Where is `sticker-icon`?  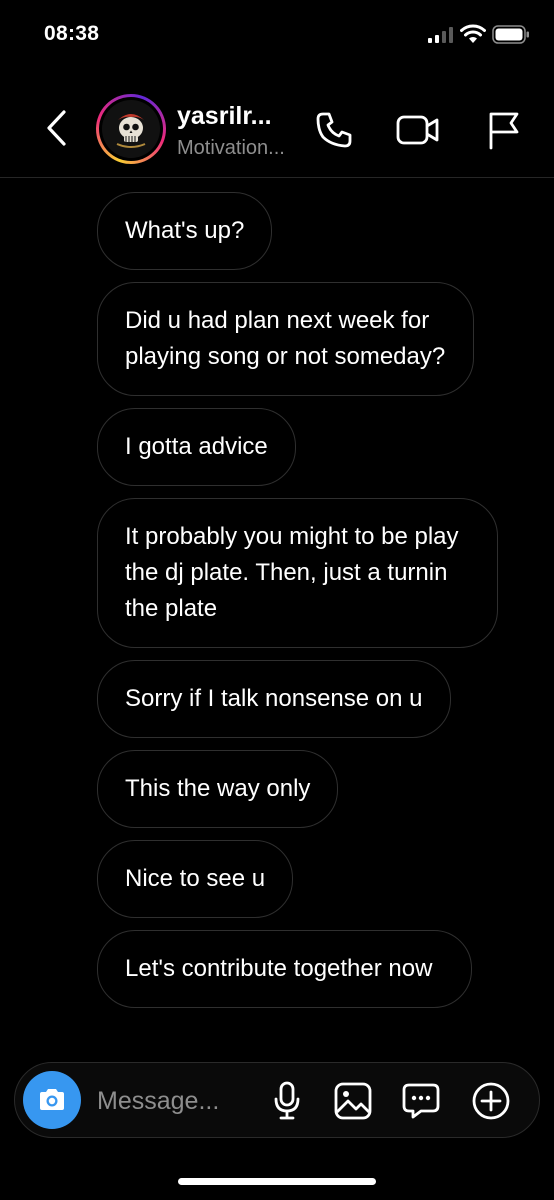
sticker-icon is located at coordinates (421, 1101).